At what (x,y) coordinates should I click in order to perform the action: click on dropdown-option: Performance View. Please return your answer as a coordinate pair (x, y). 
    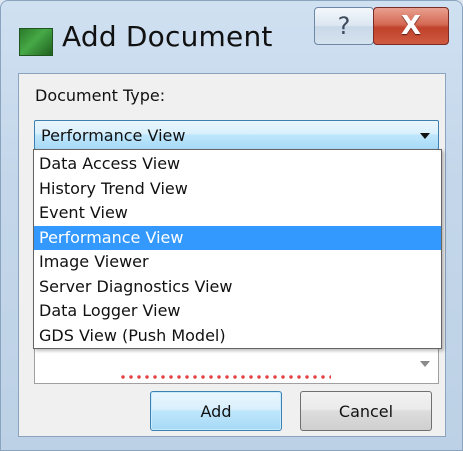
    Looking at the image, I should click on (237, 237).